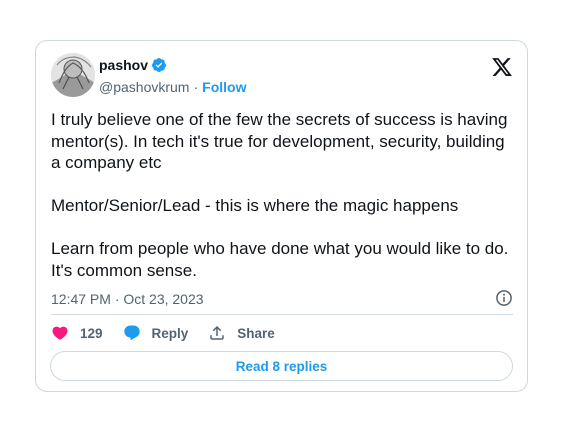 The height and width of the screenshot is (438, 570). Describe the element at coordinates (131, 333) in the screenshot. I see `speech-bubble-icon` at that location.